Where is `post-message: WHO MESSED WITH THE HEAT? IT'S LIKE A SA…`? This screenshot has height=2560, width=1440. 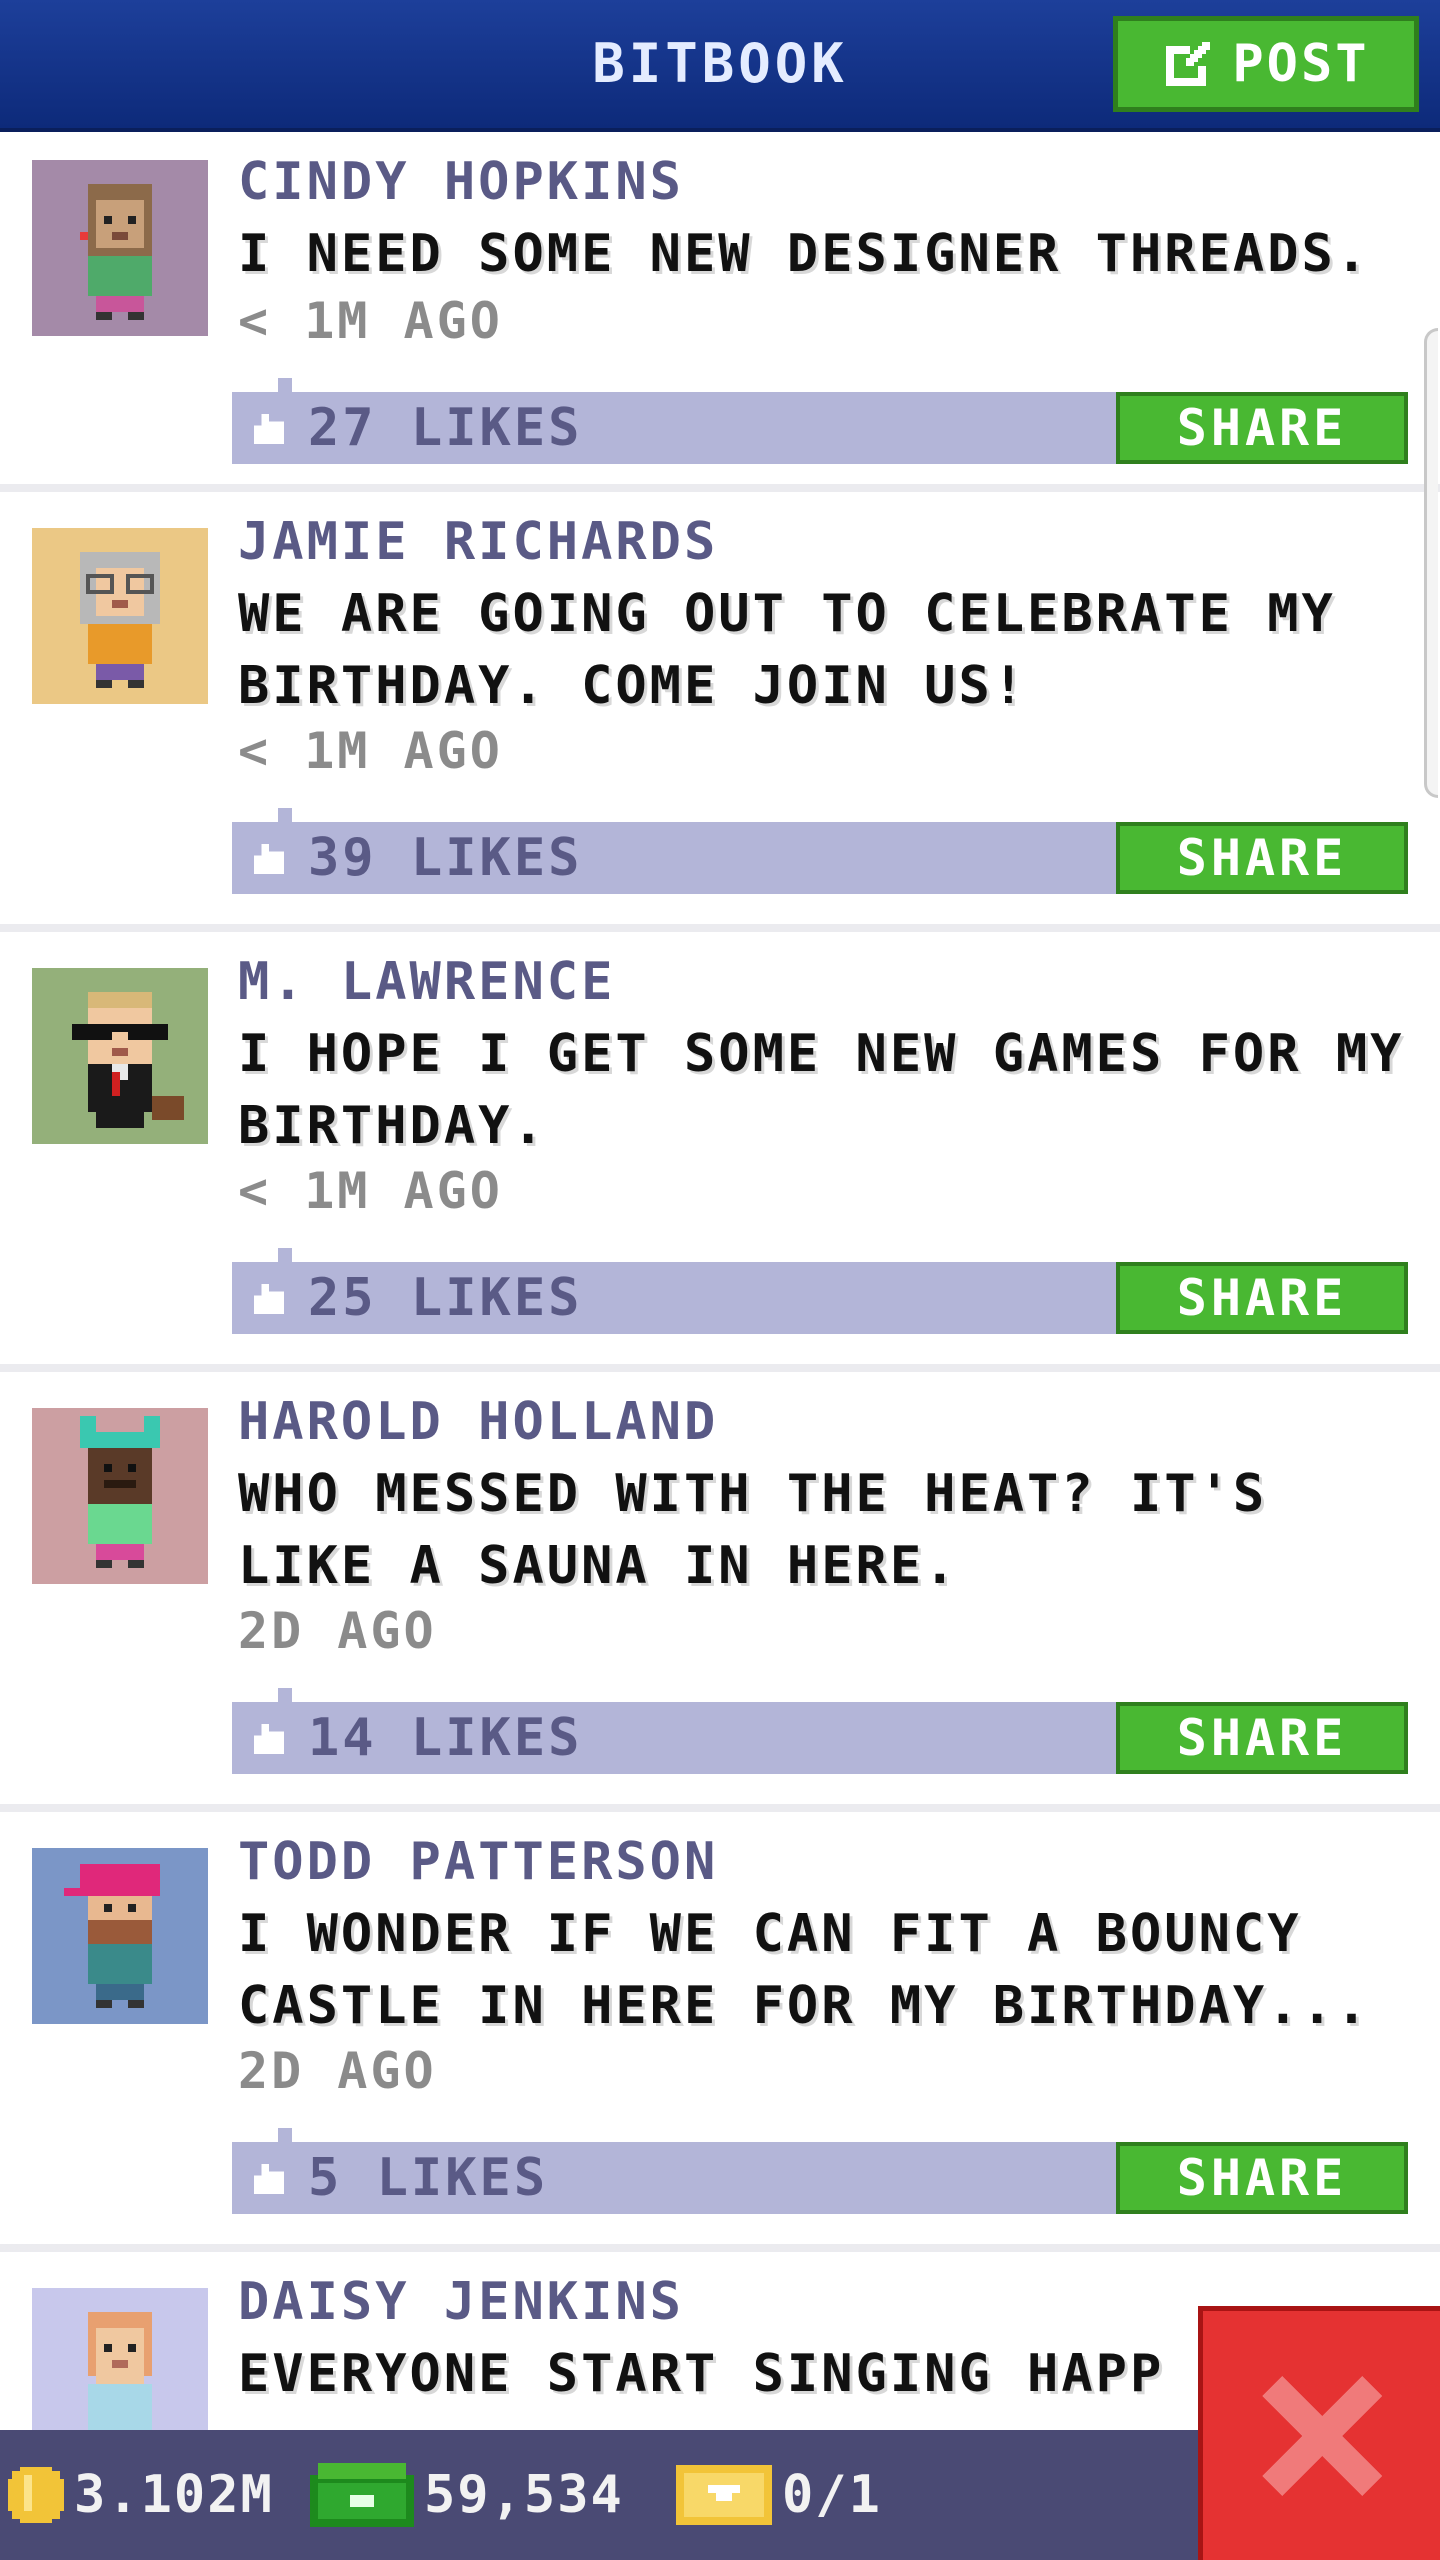 post-message: WHO MESSED WITH THE HEAT? IT'S LIKE A SA… is located at coordinates (753, 1530).